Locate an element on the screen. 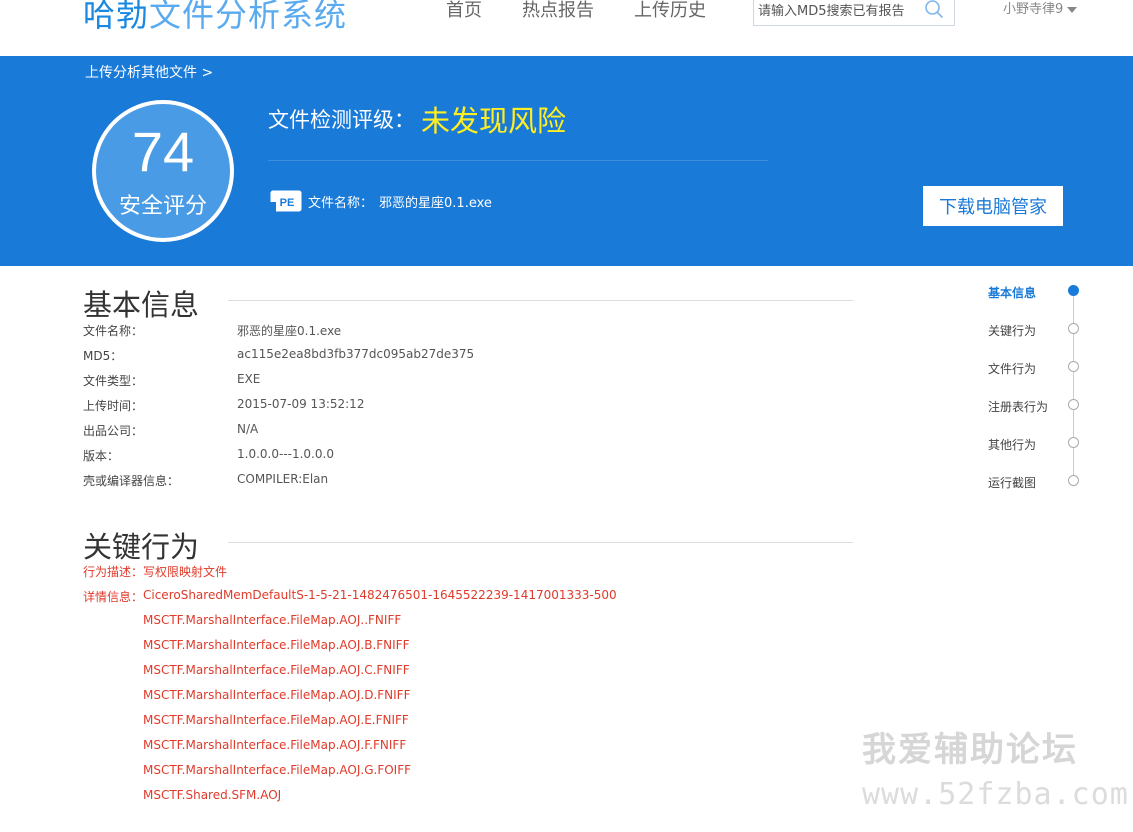 This screenshot has width=1133, height=832. info-key: MD5： is located at coordinates (103, 356).